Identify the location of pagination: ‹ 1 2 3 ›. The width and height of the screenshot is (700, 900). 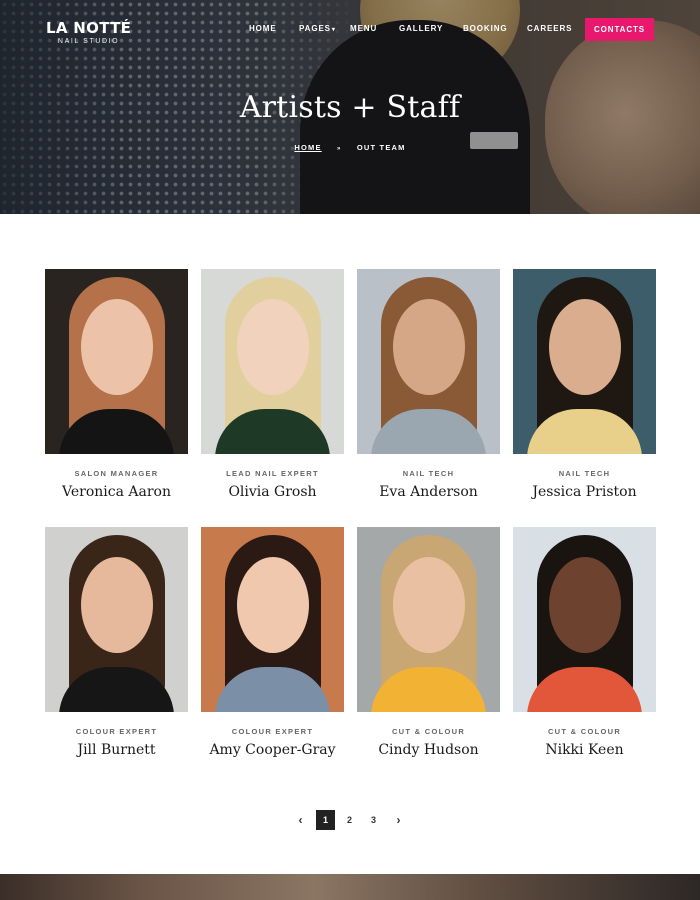
(350, 820).